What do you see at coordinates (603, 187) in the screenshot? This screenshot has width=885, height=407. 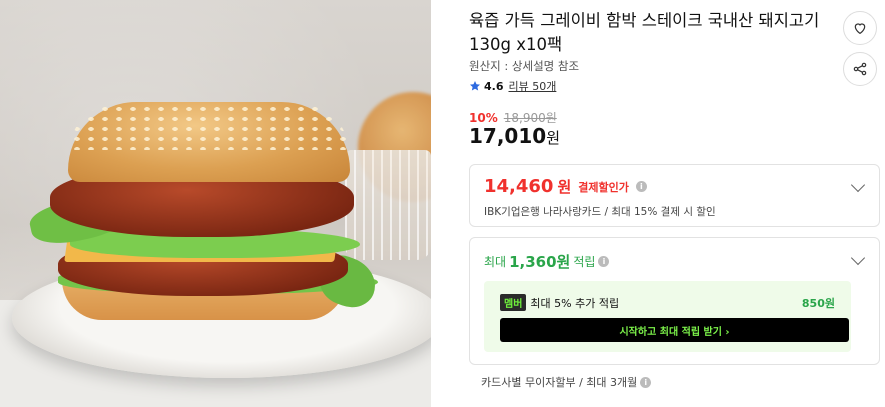 I see `card-discount-label: 결제할인가` at bounding box center [603, 187].